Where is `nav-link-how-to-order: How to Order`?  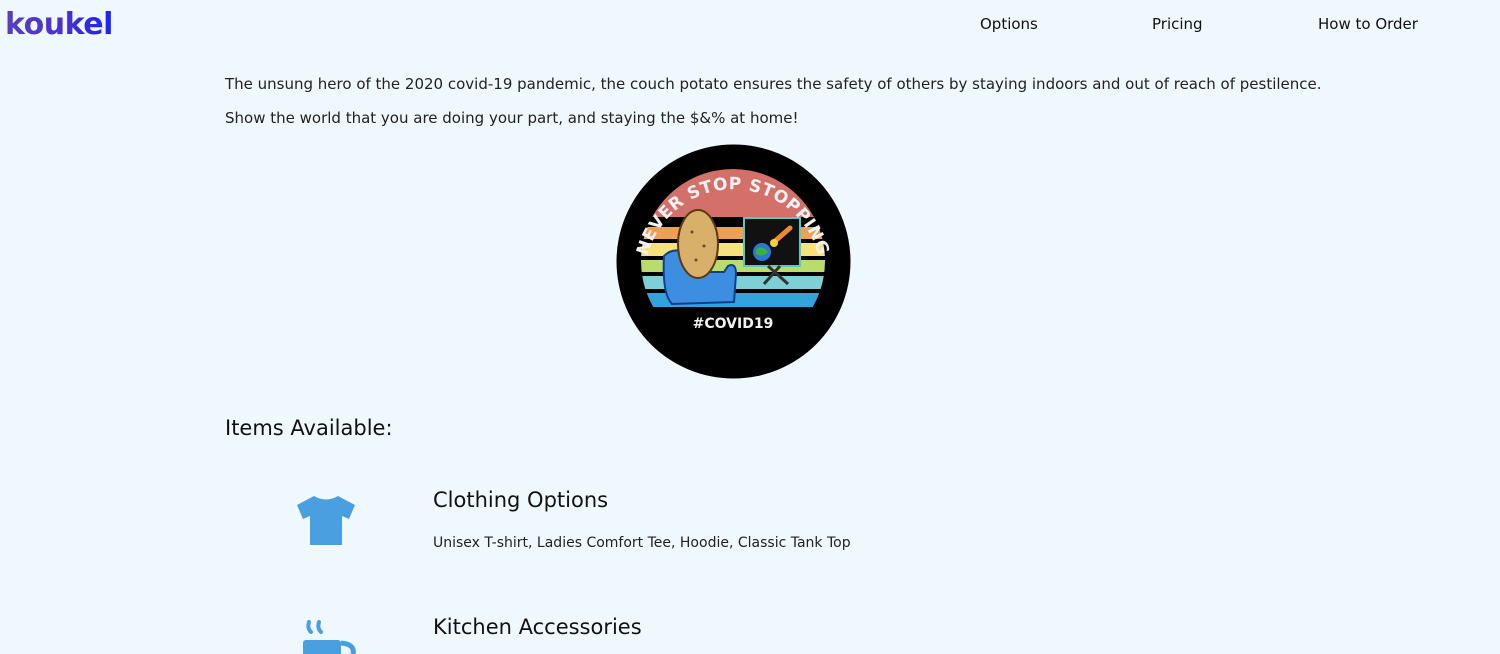
nav-link-how-to-order: How to Order is located at coordinates (1368, 24).